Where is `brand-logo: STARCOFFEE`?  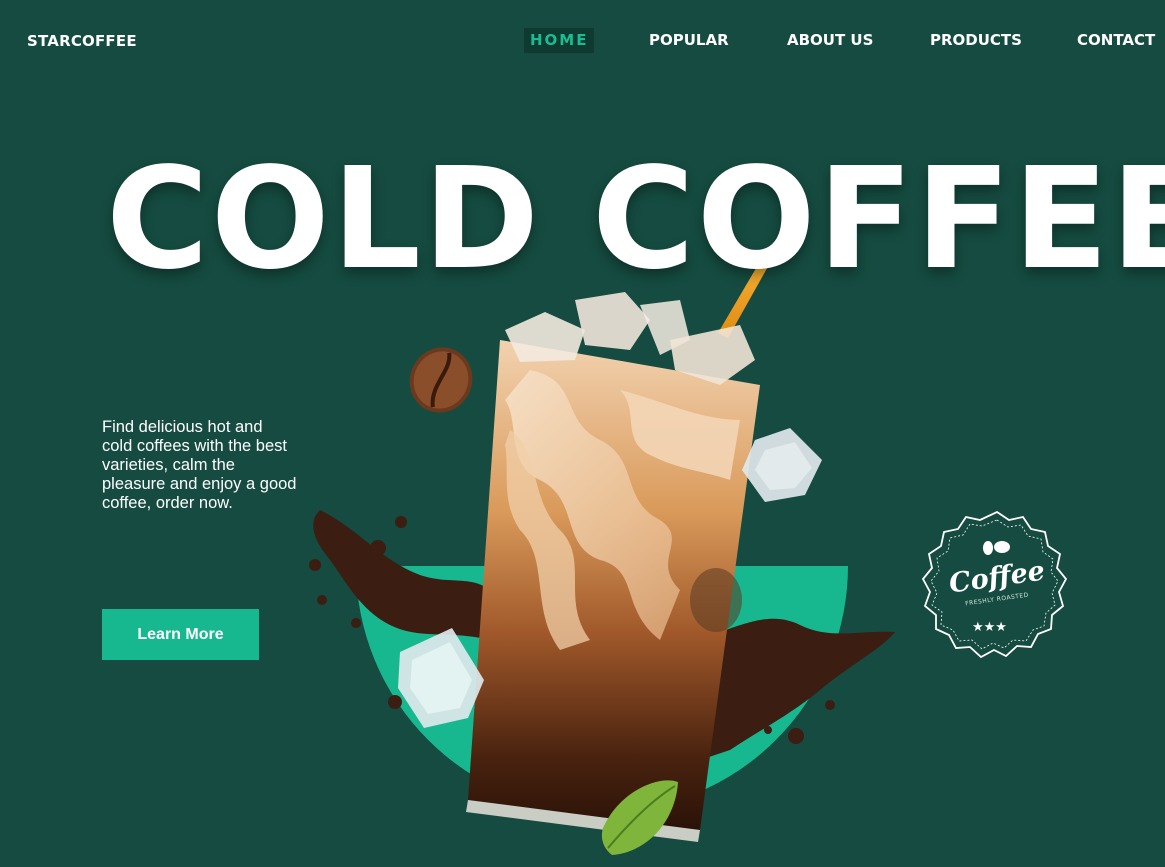 brand-logo: STARCOFFEE is located at coordinates (82, 41).